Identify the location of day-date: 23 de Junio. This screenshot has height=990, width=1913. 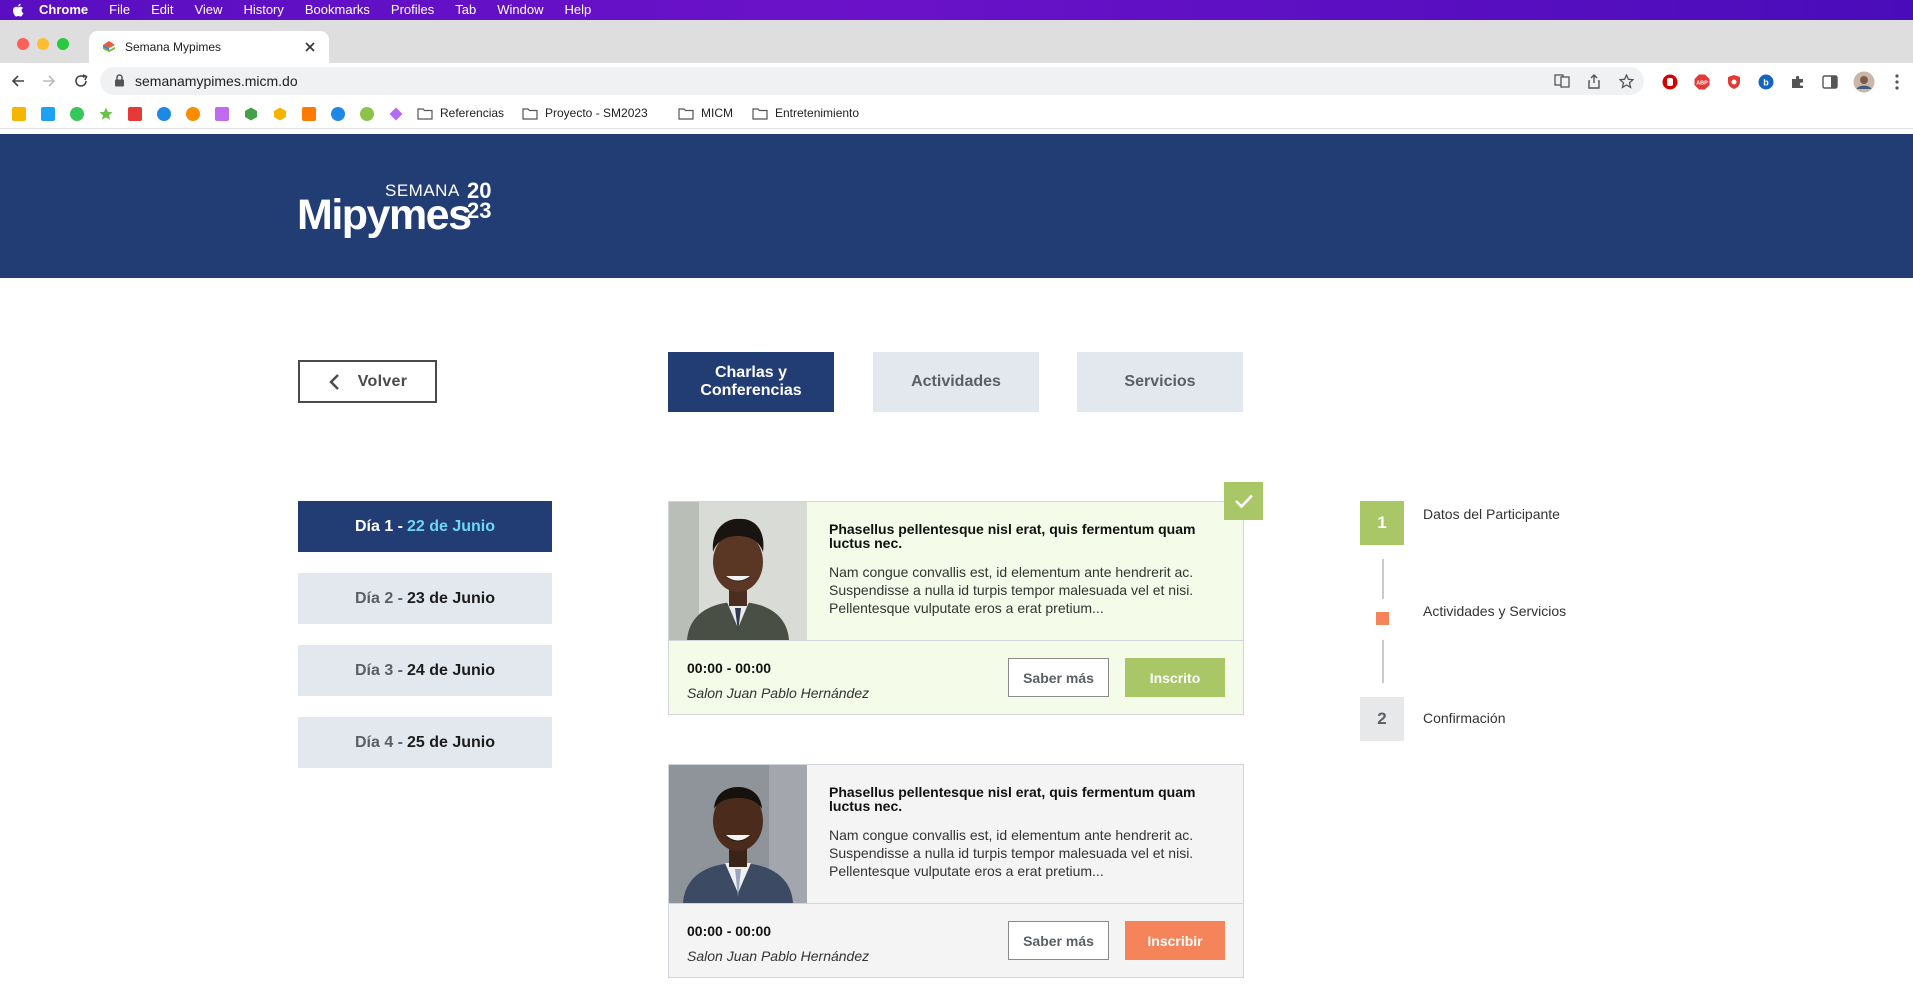
(451, 598).